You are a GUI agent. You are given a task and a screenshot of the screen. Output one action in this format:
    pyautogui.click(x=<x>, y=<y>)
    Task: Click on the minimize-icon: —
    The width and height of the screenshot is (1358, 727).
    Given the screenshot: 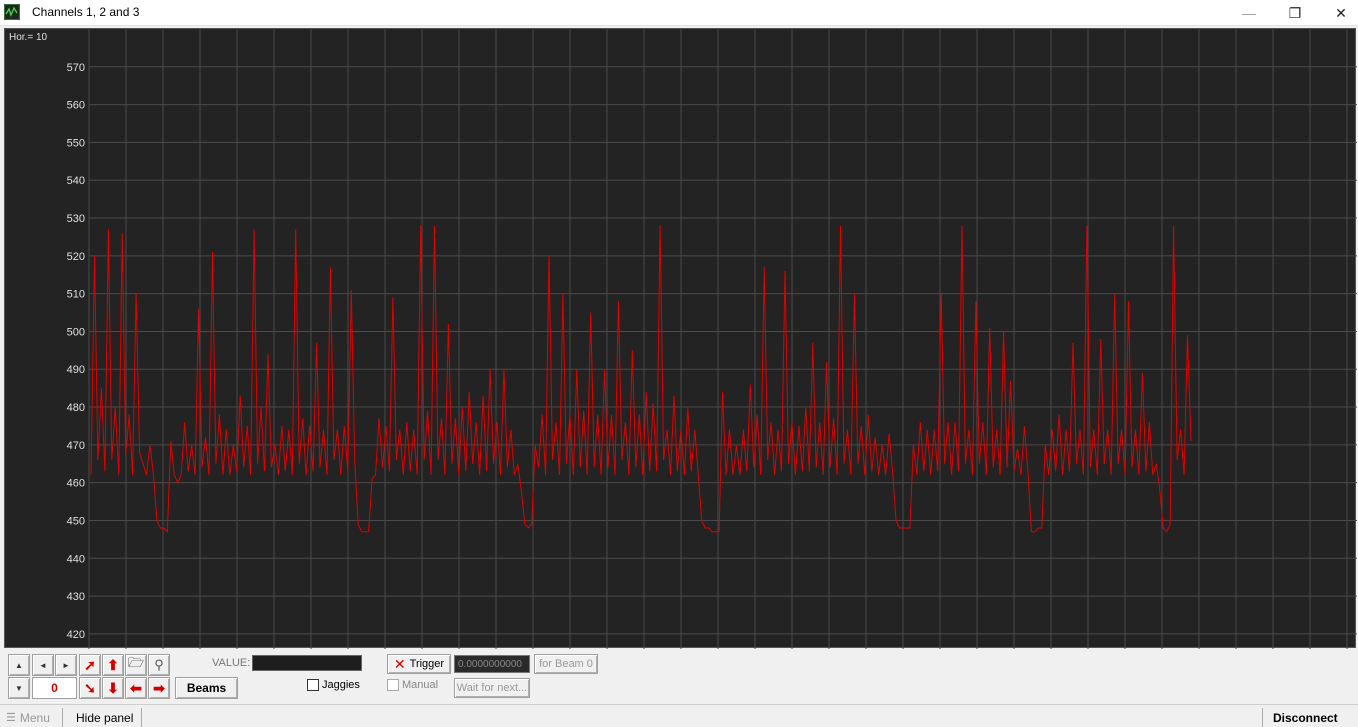 What is the action you would take?
    pyautogui.click(x=1249, y=13)
    